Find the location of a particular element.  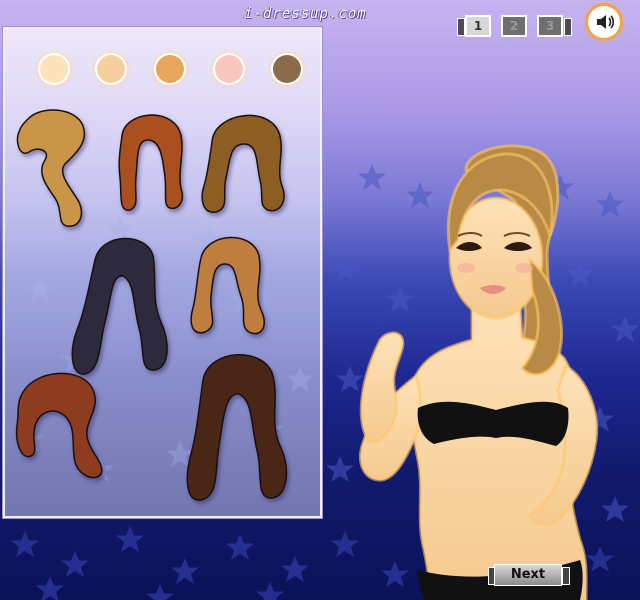

level-2-button: 2 is located at coordinates (514, 26).